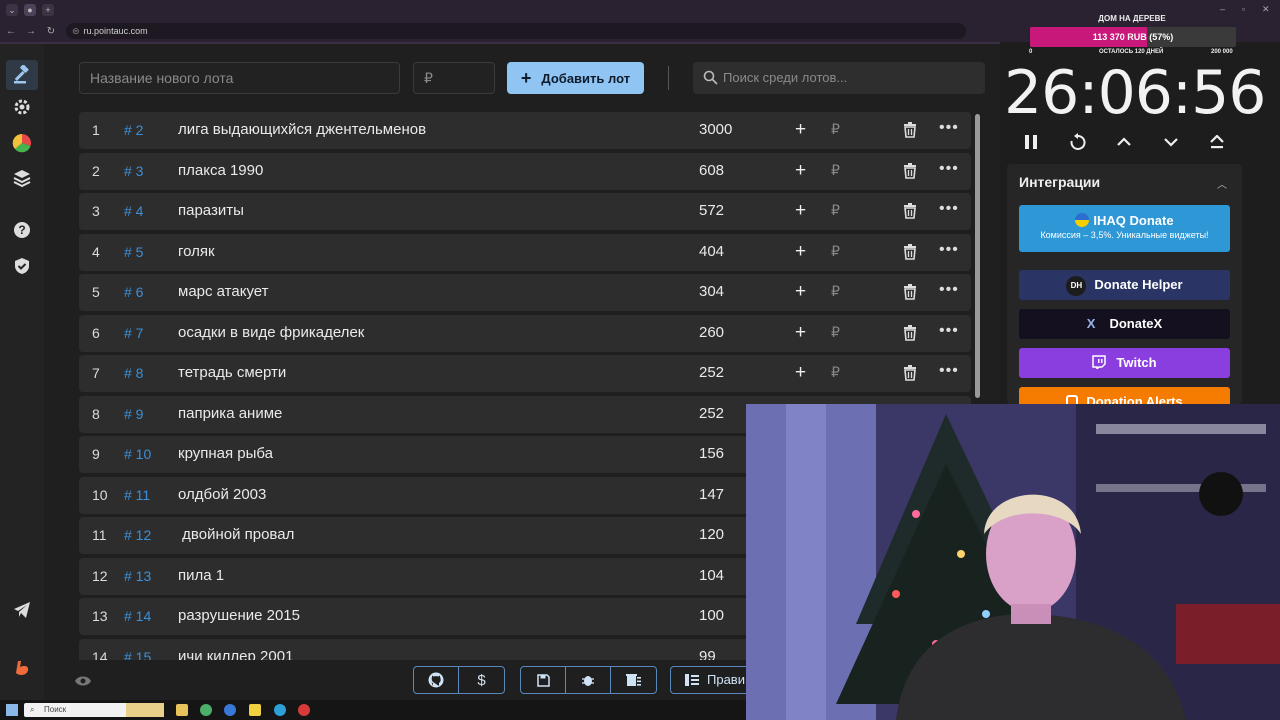  Describe the element at coordinates (22, 178) in the screenshot. I see `sidebar-item-history` at that location.